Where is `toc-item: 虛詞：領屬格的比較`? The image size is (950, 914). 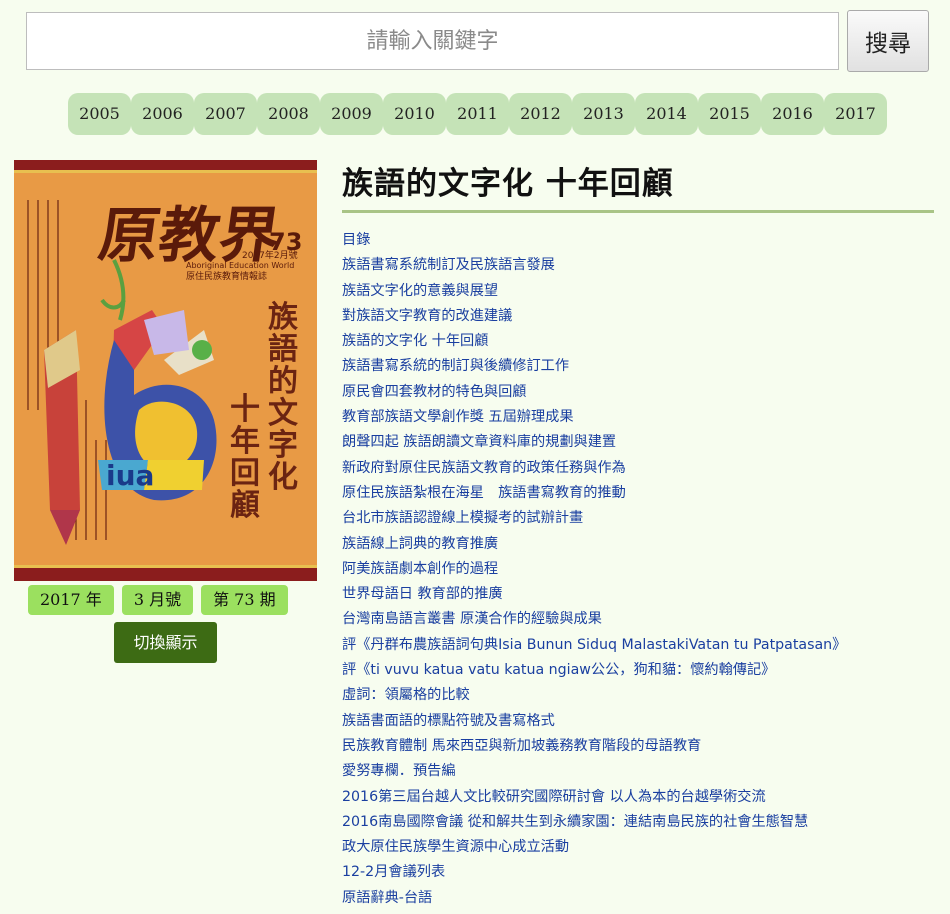 toc-item: 虛詞：領屬格的比較 is located at coordinates (594, 695).